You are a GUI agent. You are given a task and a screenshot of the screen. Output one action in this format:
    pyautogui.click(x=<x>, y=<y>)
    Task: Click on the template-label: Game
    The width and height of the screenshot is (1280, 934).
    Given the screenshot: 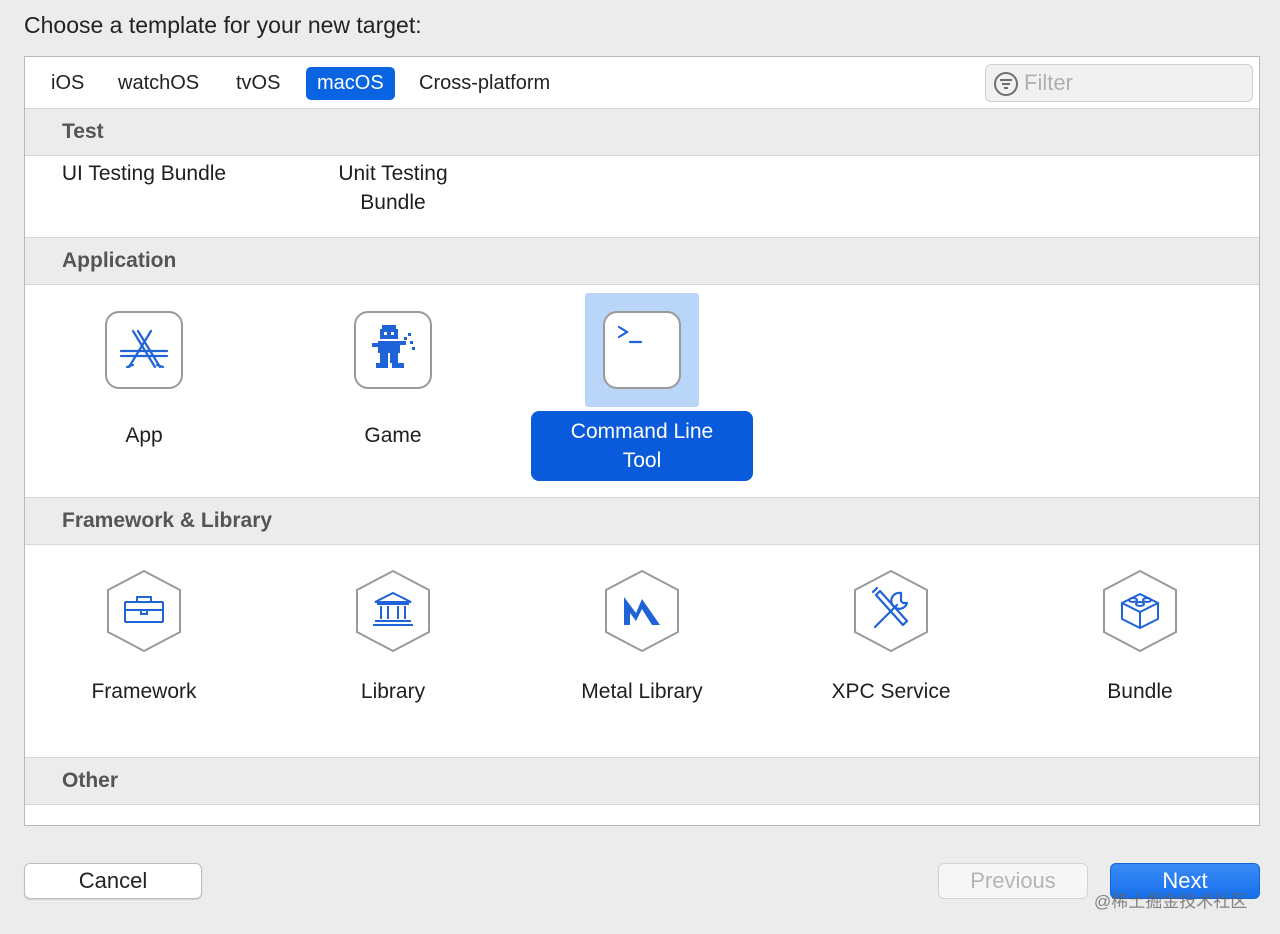 What is the action you would take?
    pyautogui.click(x=393, y=435)
    